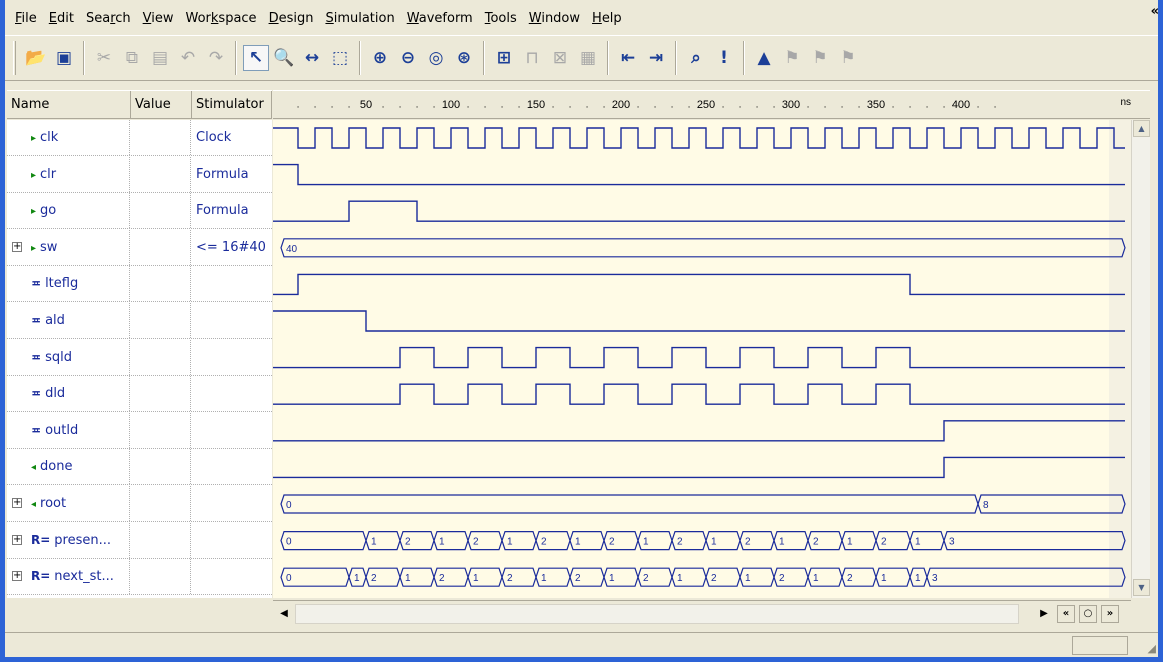 This screenshot has width=1163, height=662. I want to click on undo-icon: ↶, so click(188, 58).